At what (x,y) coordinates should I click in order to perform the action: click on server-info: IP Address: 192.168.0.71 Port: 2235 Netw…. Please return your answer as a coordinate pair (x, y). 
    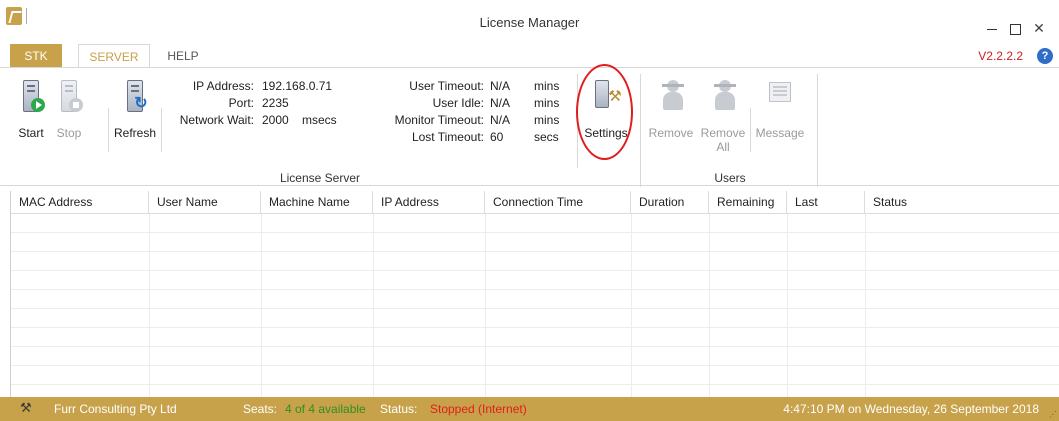
    Looking at the image, I should click on (263, 108).